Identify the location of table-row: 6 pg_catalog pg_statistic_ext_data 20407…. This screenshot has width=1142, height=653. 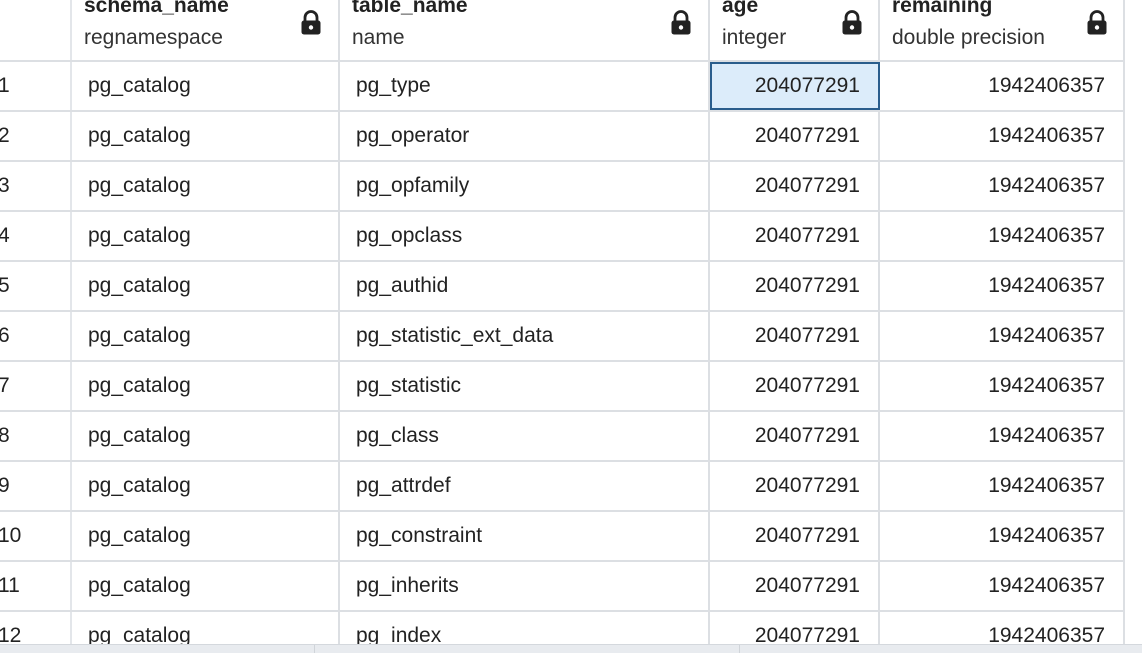
(562, 337).